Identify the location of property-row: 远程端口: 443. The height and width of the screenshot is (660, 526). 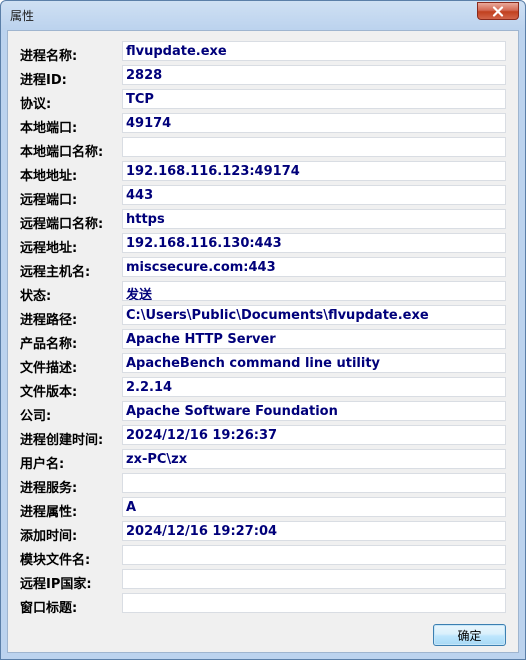
(263, 197).